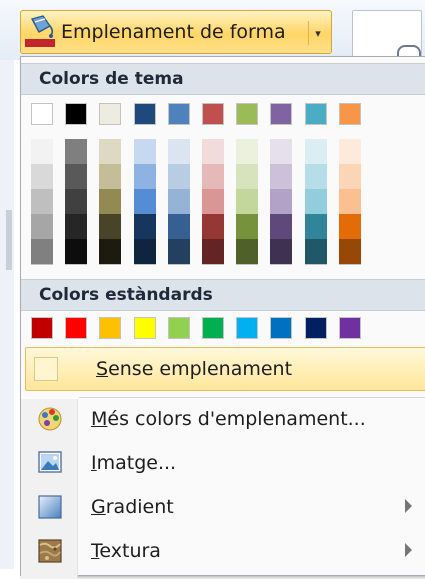 The height and width of the screenshot is (579, 425). I want to click on background-left-edge, so click(7, 314).